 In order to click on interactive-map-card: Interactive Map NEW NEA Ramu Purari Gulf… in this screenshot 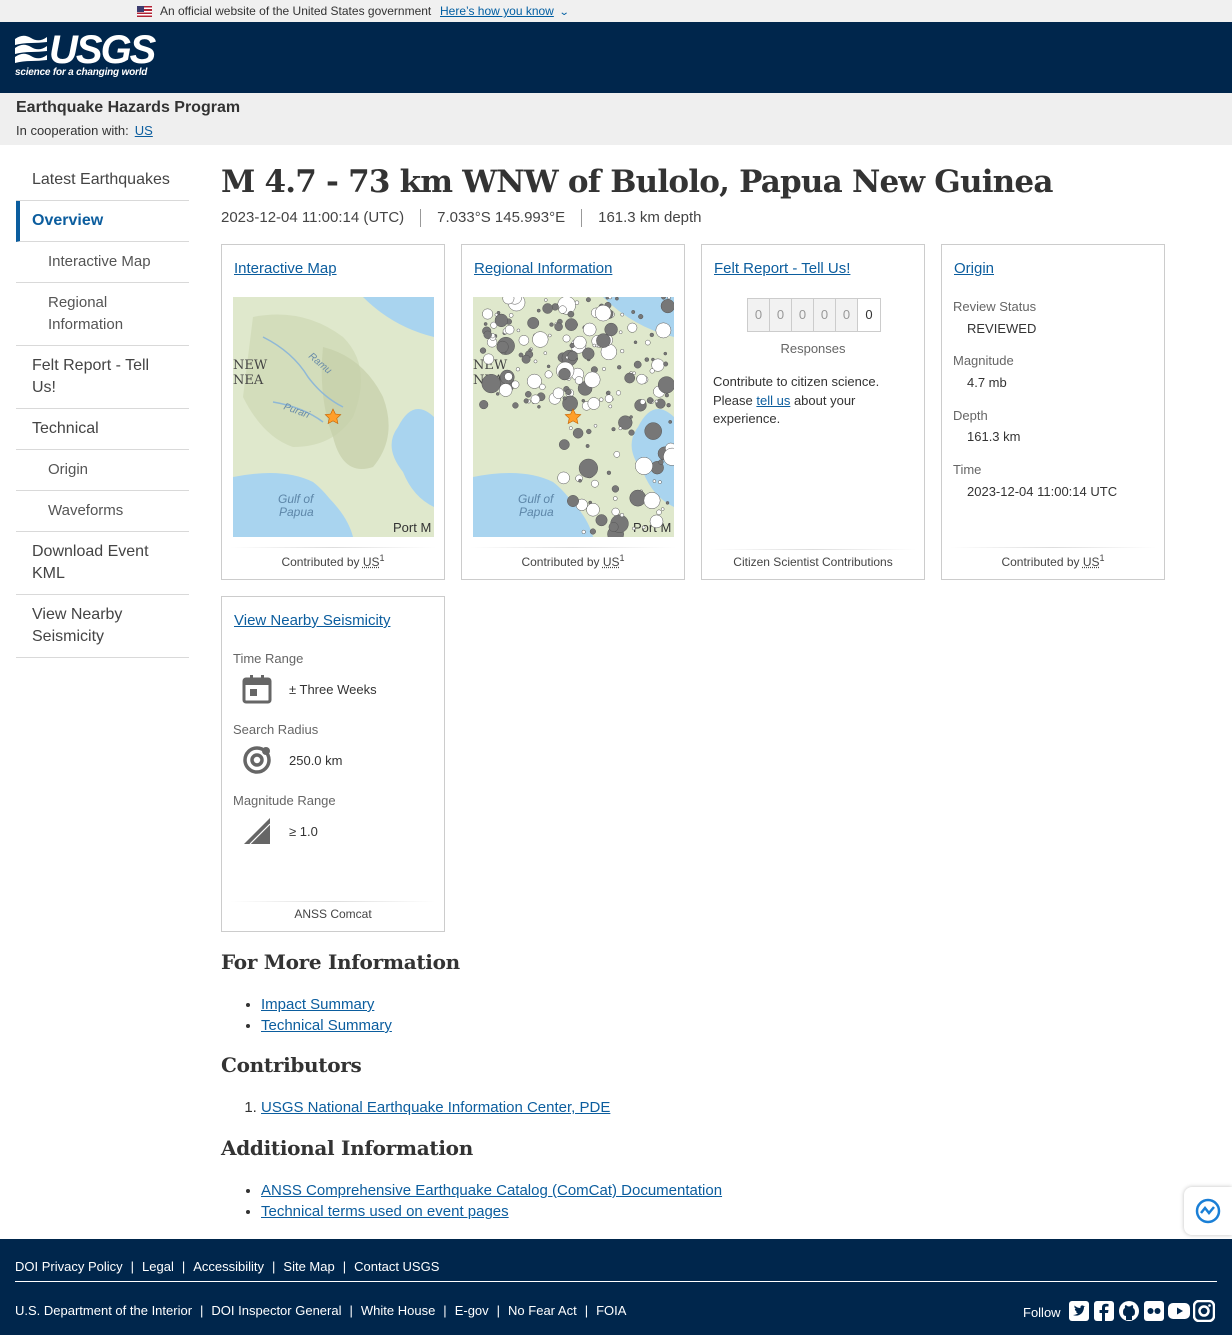, I will do `click(333, 412)`.